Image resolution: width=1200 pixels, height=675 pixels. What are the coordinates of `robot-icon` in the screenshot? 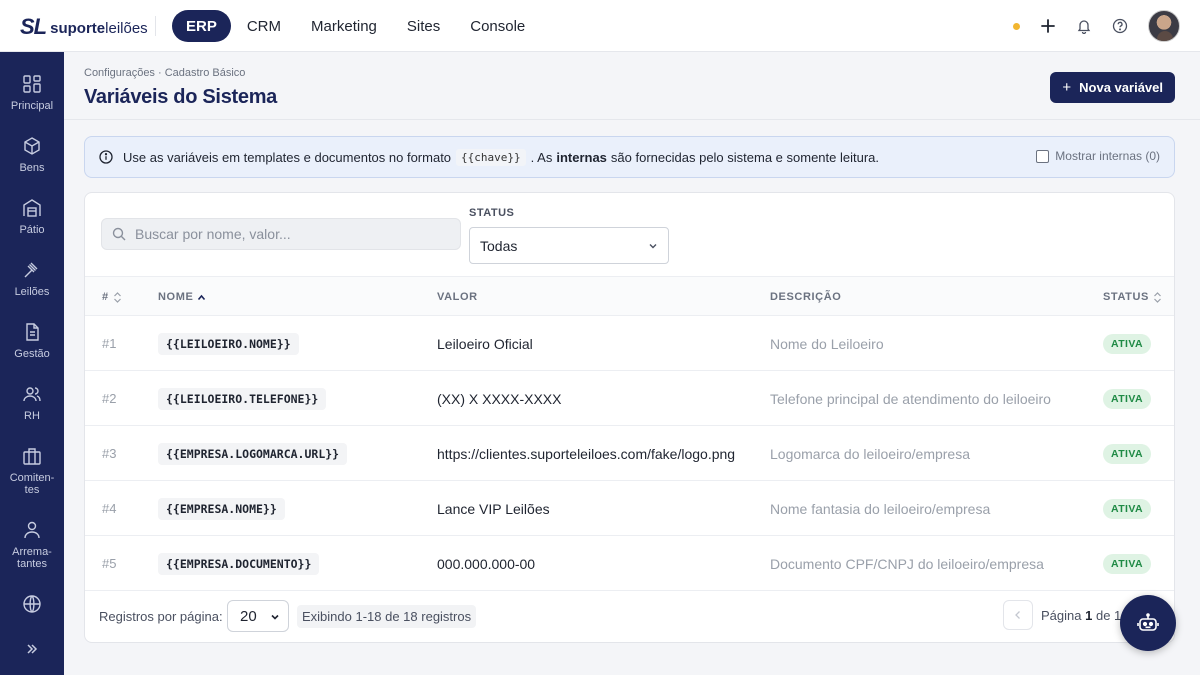 It's located at (1148, 622).